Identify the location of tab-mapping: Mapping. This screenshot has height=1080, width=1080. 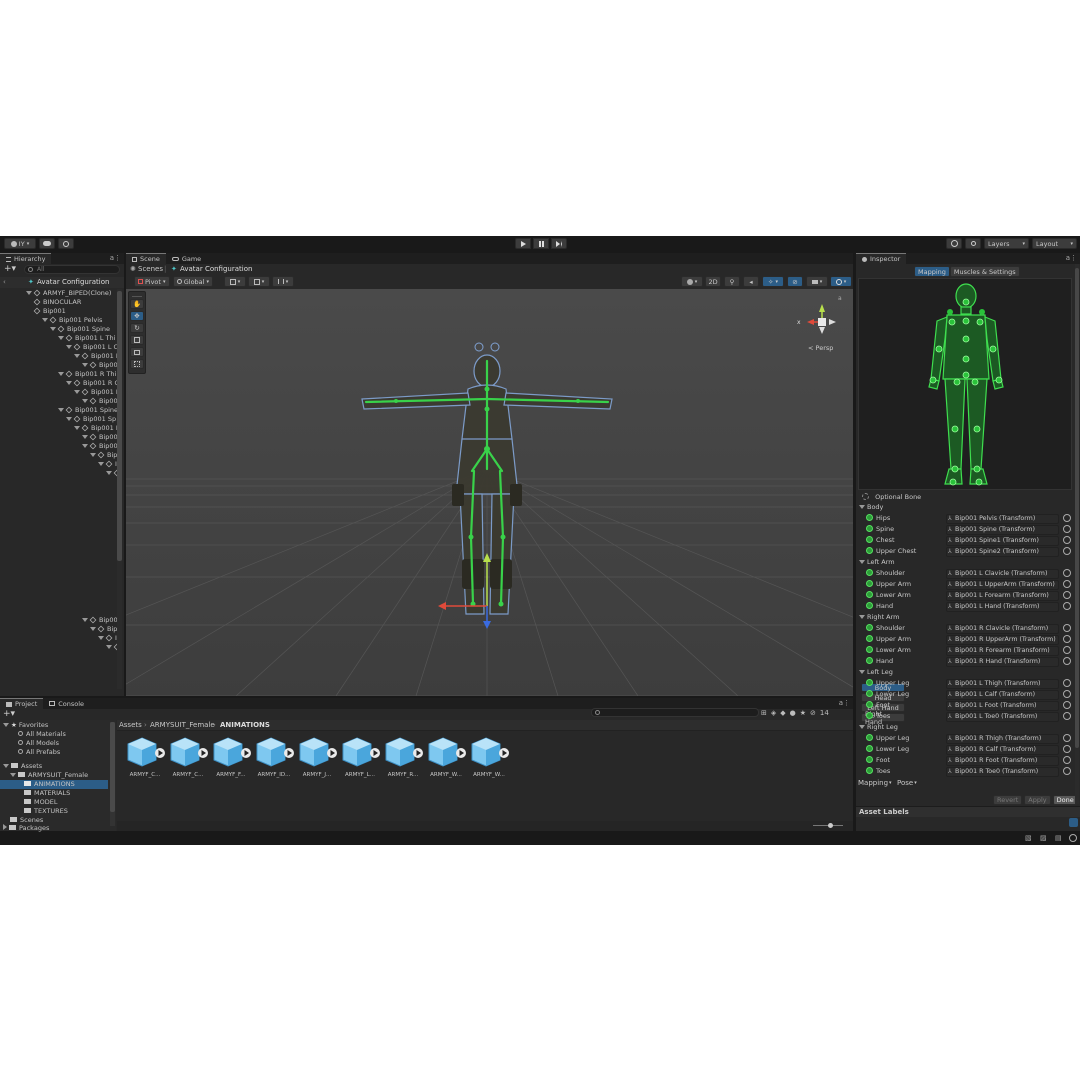
(932, 271).